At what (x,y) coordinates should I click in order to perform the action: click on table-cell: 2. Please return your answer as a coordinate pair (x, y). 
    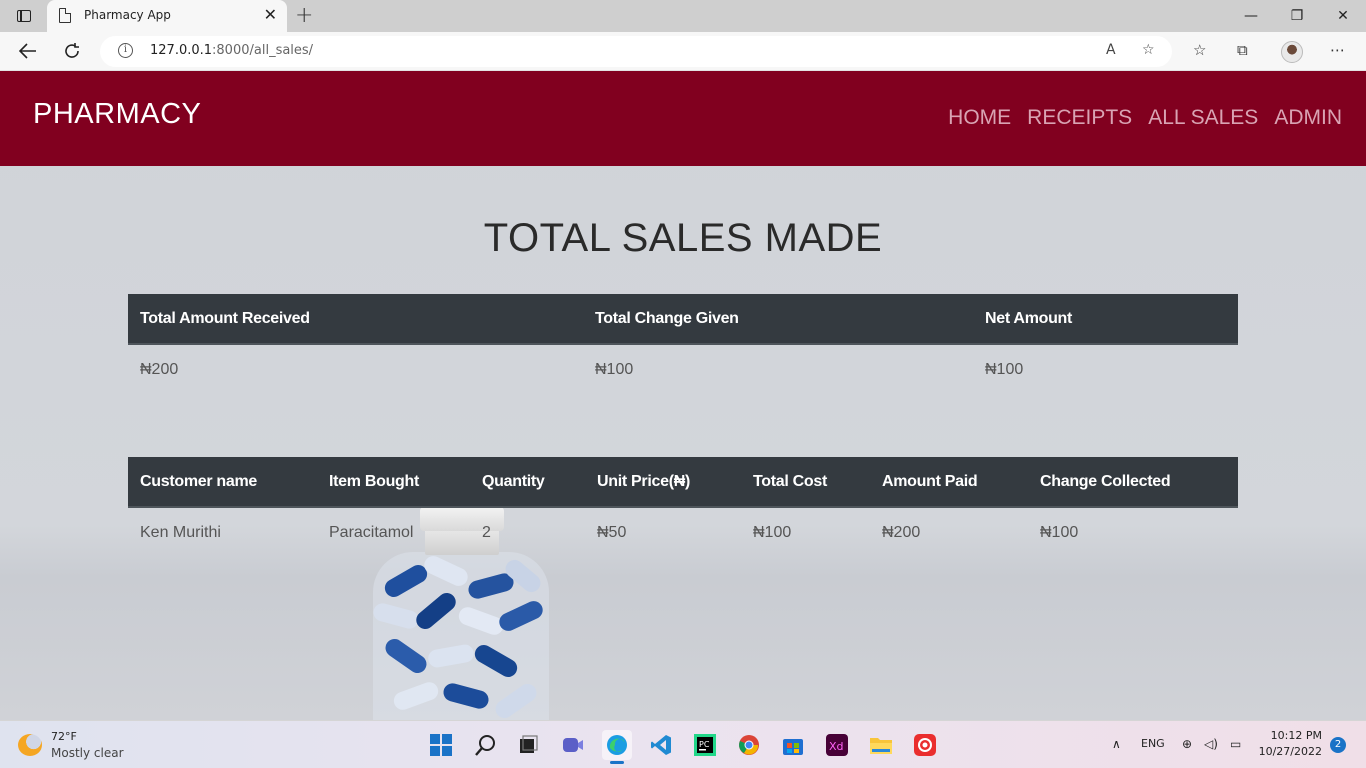
    Looking at the image, I should click on (486, 532).